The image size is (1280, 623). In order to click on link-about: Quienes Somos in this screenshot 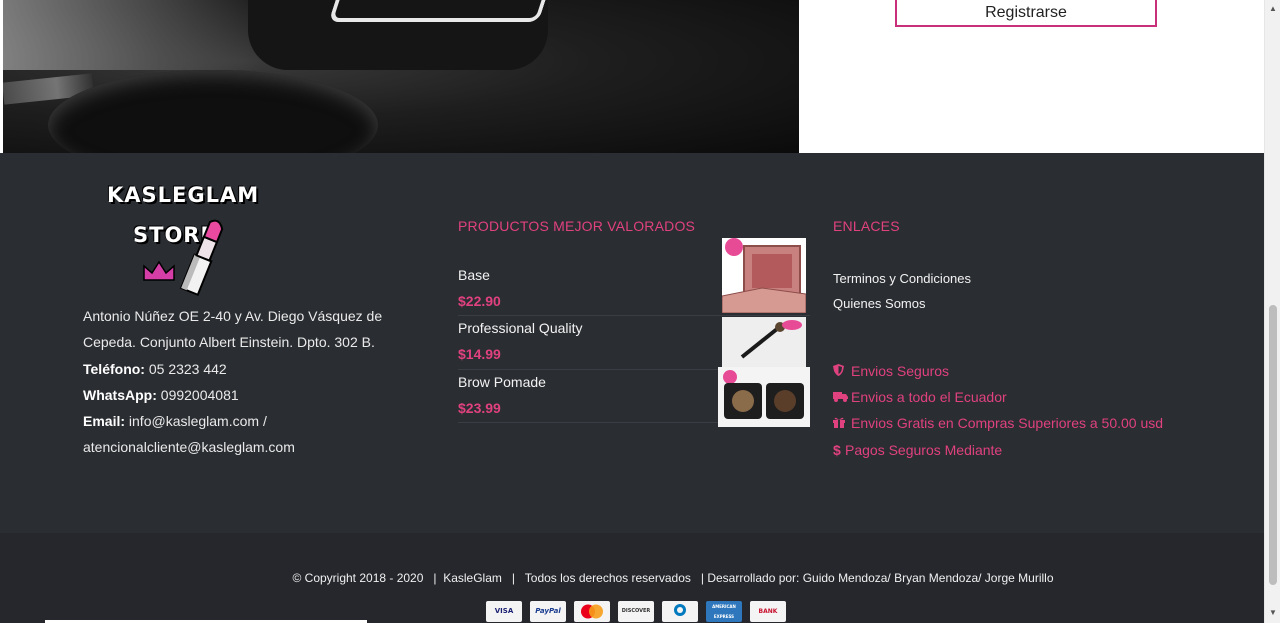, I will do `click(902, 303)`.